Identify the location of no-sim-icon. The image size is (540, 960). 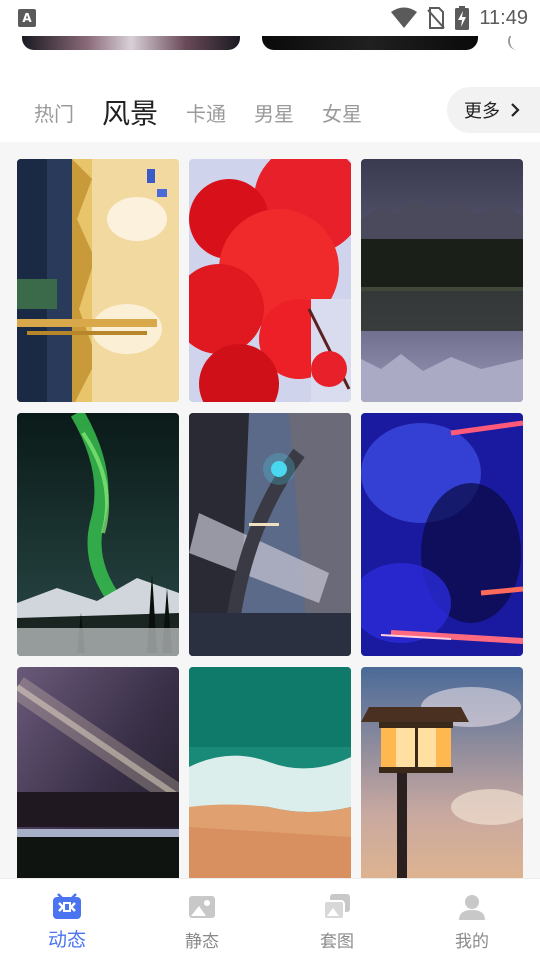
(436, 18).